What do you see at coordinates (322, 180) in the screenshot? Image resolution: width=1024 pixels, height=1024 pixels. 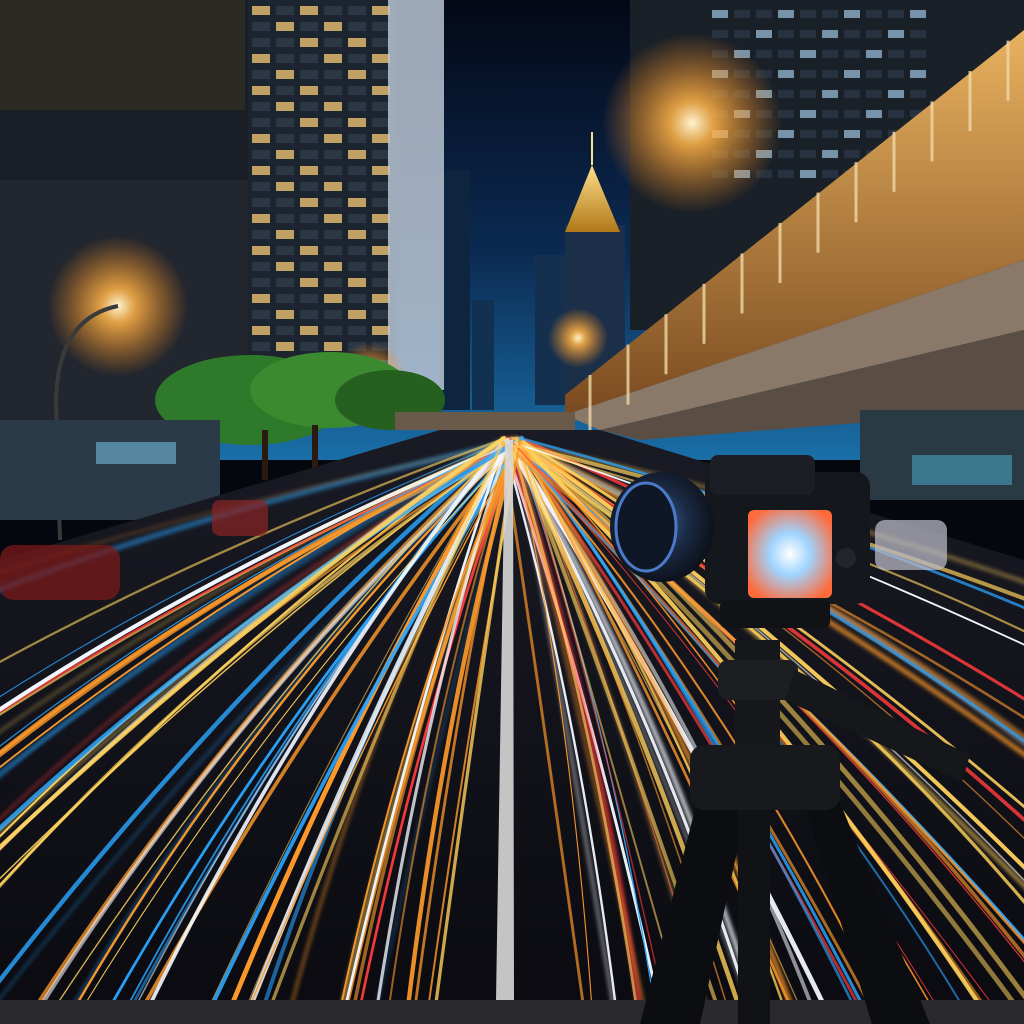 I see `glass-tower` at bounding box center [322, 180].